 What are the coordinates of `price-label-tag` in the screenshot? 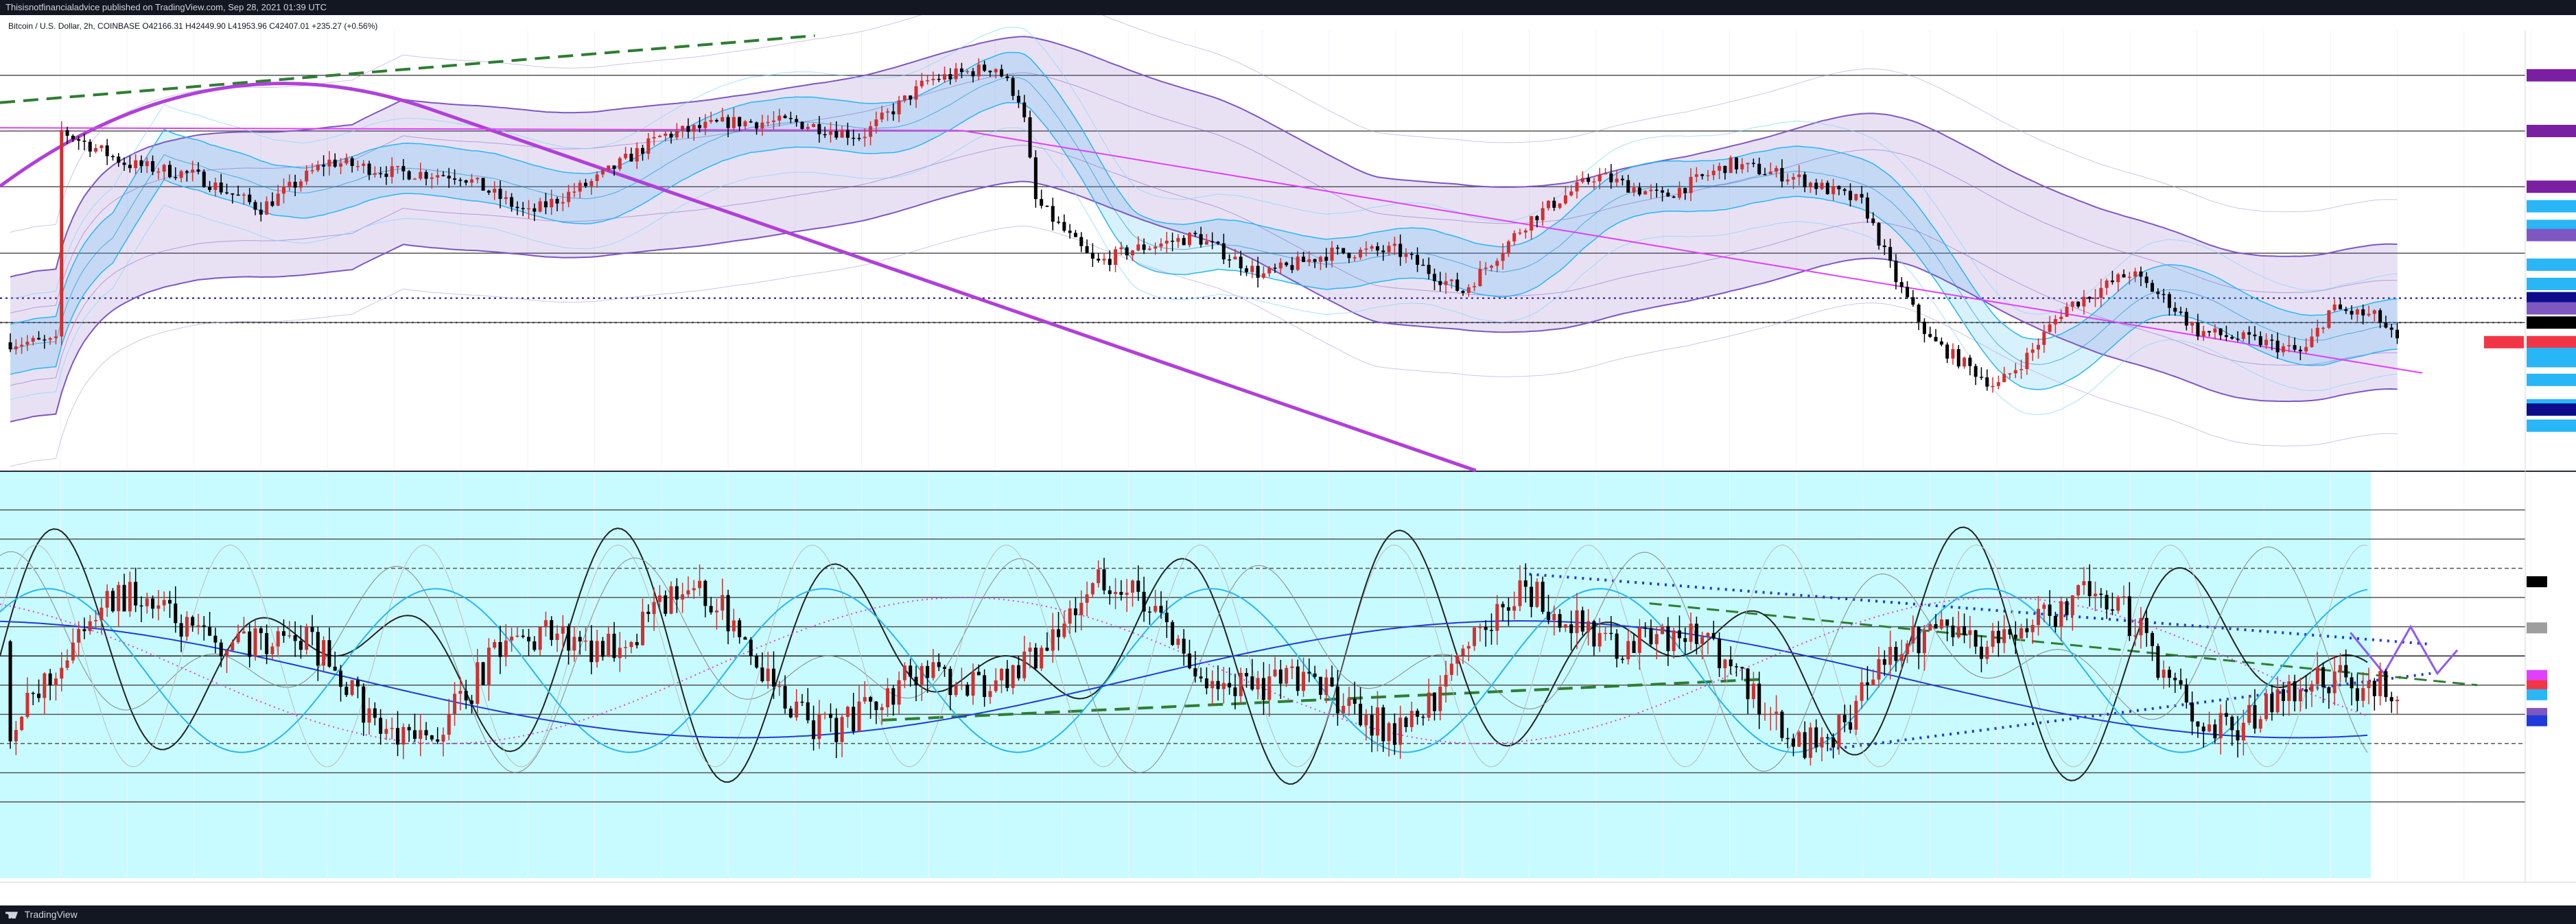 It's located at (2551, 235).